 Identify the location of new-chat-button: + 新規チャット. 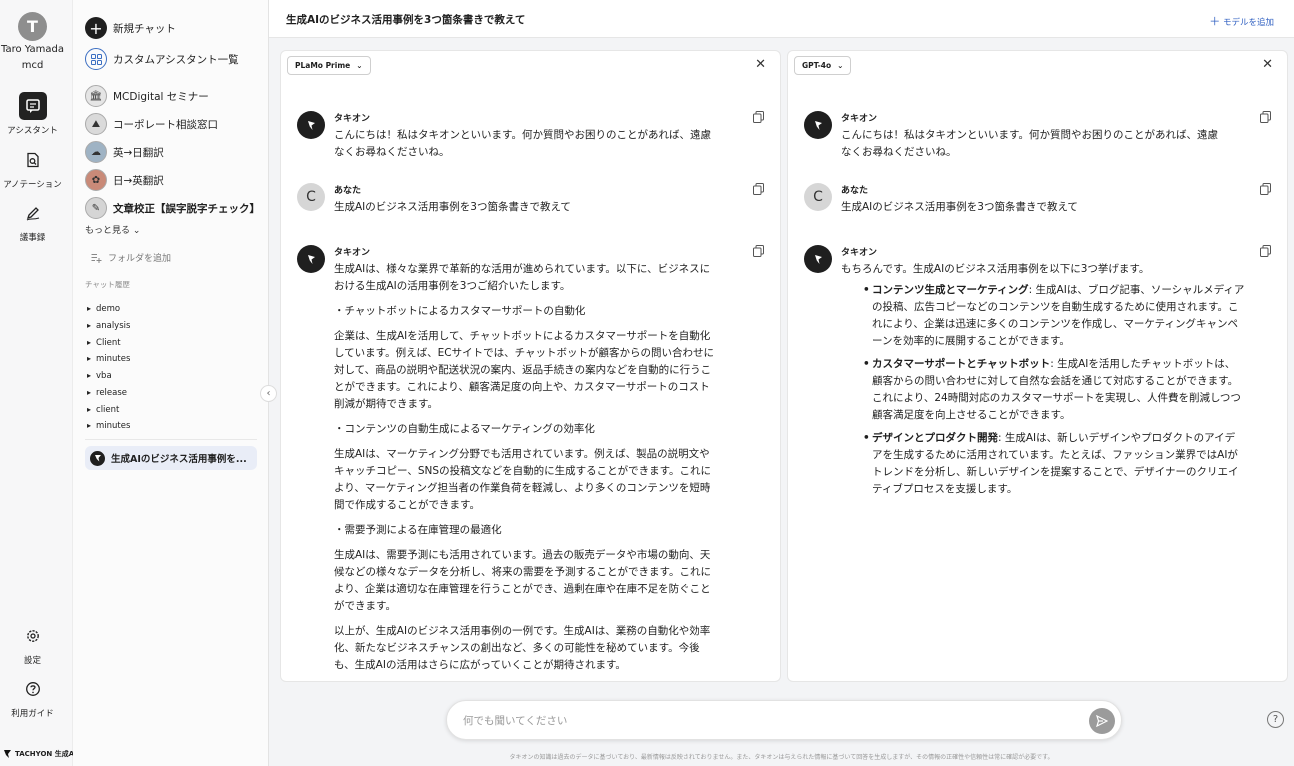
(130, 28).